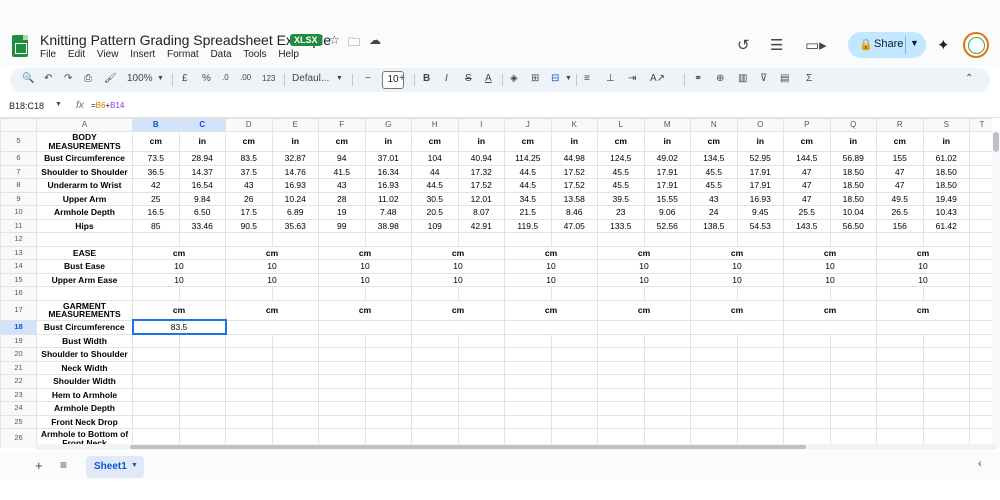  What do you see at coordinates (156, 158) in the screenshot?
I see `grid-cell: 73.5` at bounding box center [156, 158].